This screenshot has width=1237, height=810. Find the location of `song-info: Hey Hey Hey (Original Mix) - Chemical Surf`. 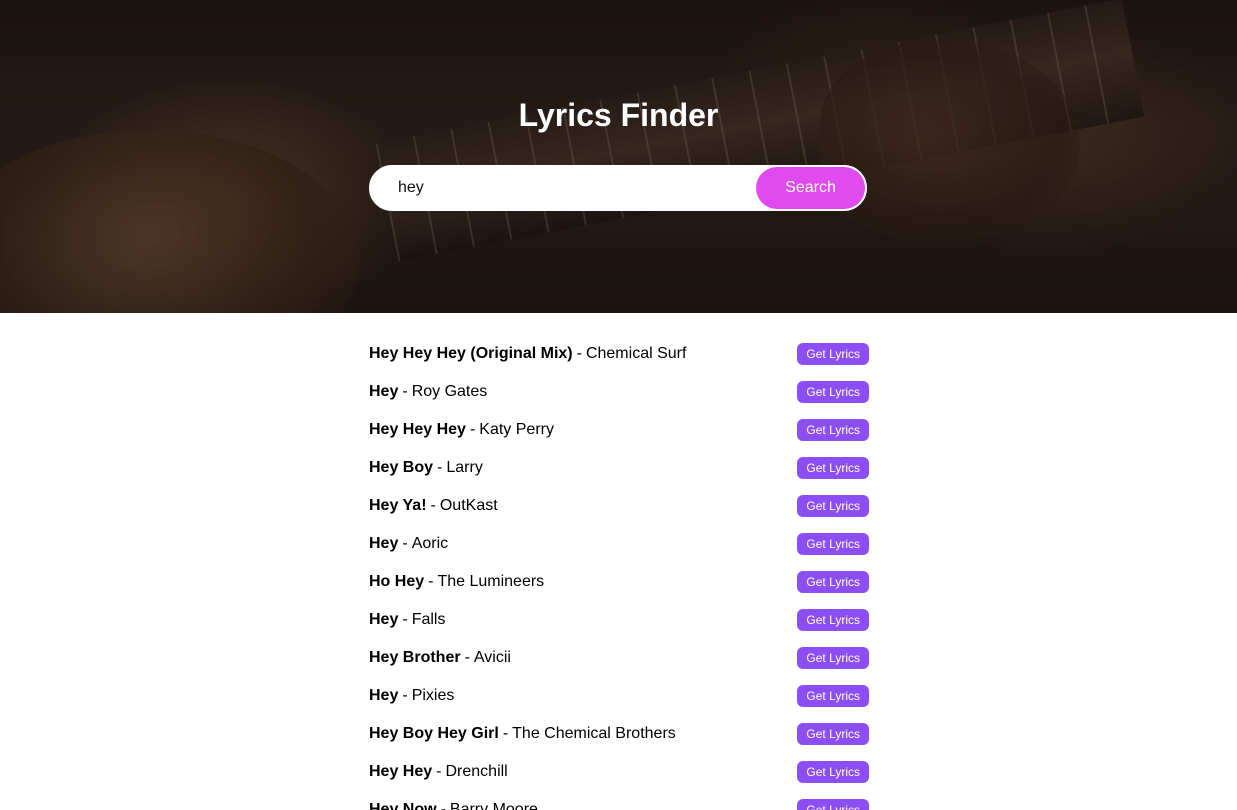

song-info: Hey Hey Hey (Original Mix) - Chemical Surf is located at coordinates (527, 354).